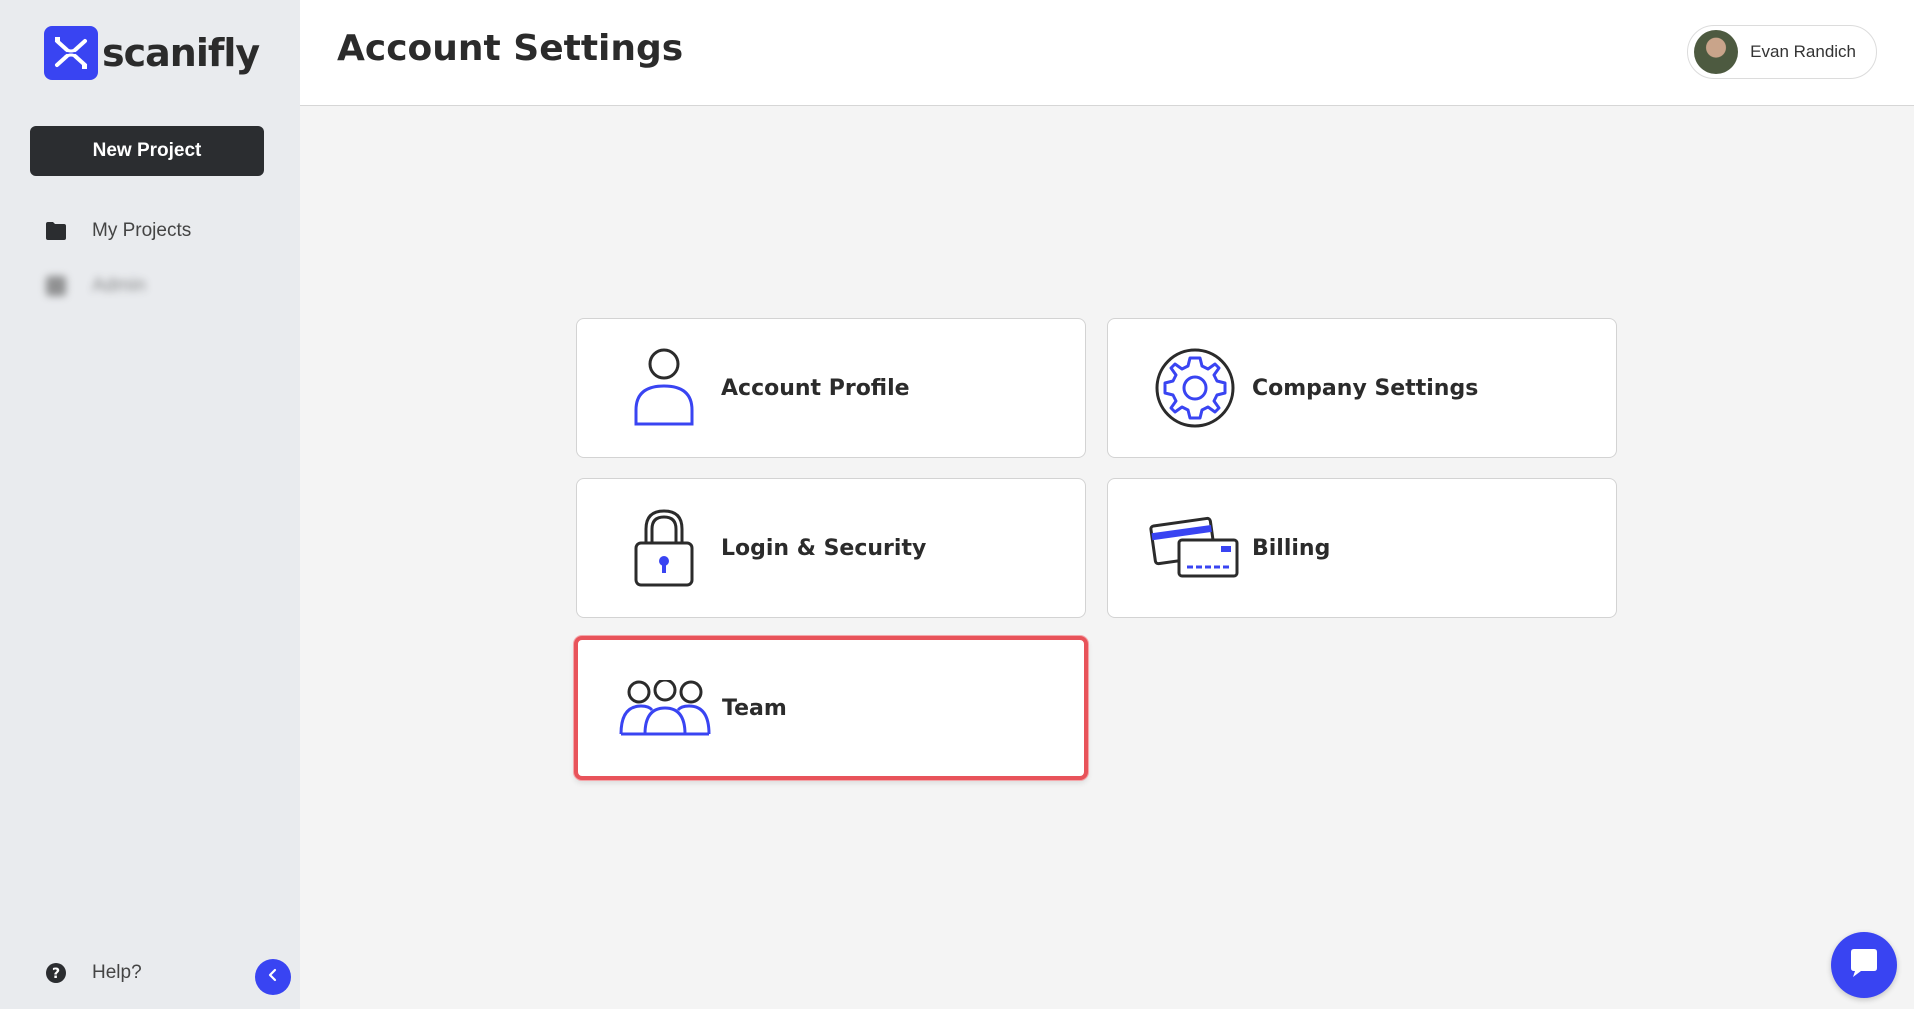 This screenshot has width=1914, height=1009. What do you see at coordinates (181, 53) in the screenshot?
I see `logo-text: scanifly` at bounding box center [181, 53].